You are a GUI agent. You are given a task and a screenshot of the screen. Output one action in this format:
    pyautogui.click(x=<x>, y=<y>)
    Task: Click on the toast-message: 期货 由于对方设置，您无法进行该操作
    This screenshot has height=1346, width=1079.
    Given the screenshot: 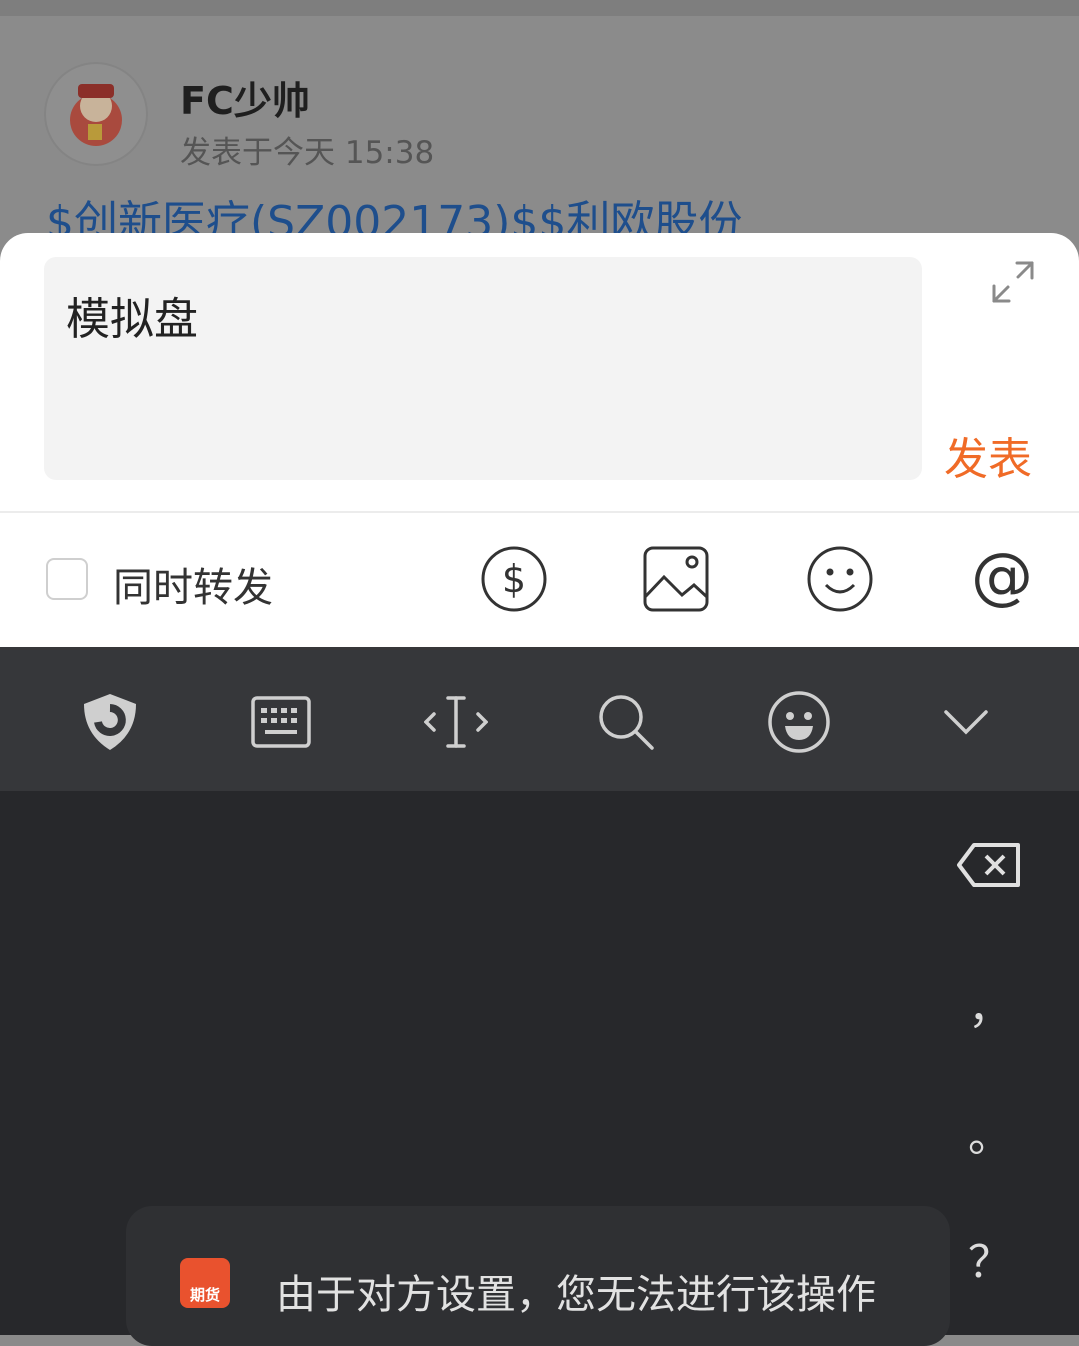 What is the action you would take?
    pyautogui.click(x=538, y=1276)
    